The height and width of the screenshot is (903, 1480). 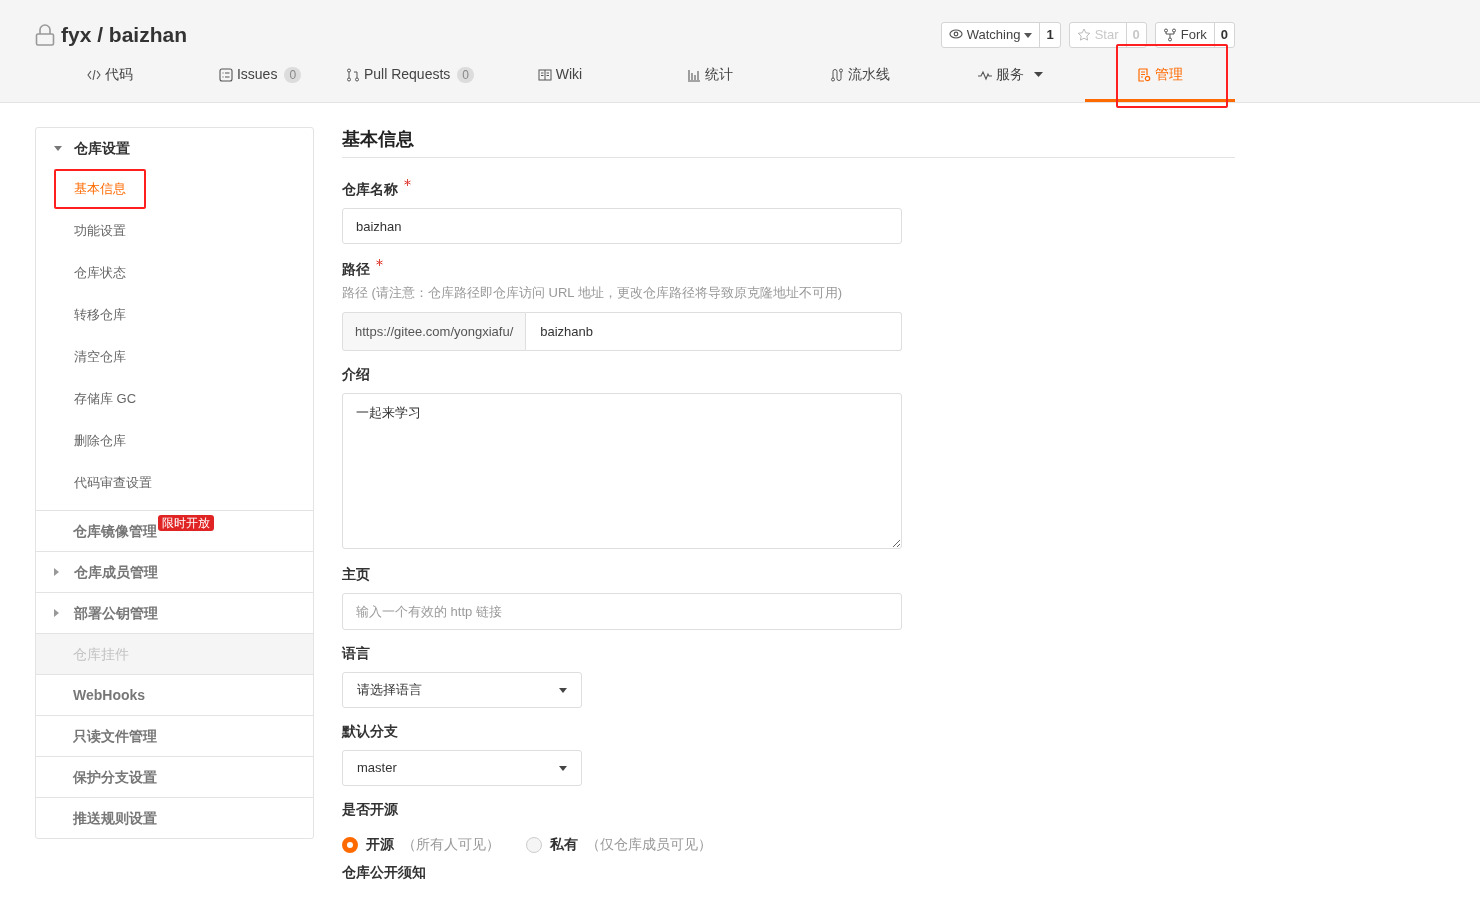 I want to click on promo-badge: 限时开放, so click(x=186, y=523).